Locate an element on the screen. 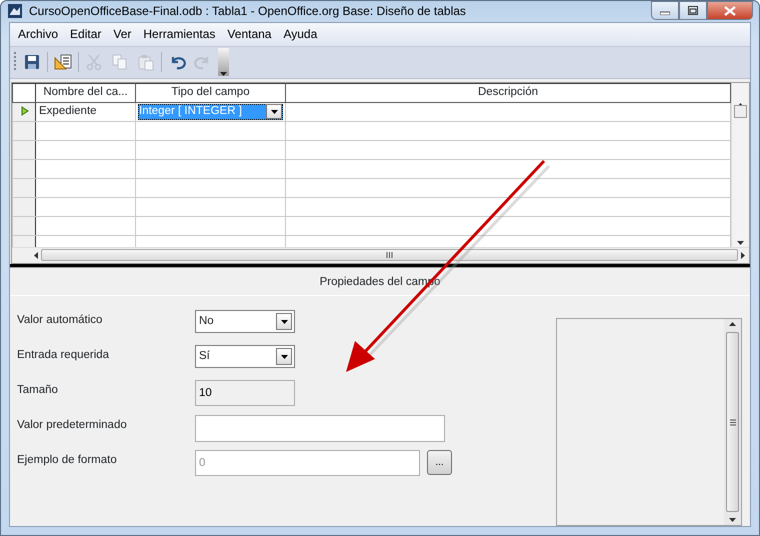 The width and height of the screenshot is (760, 536). field-label: Entrada requerida is located at coordinates (63, 355).